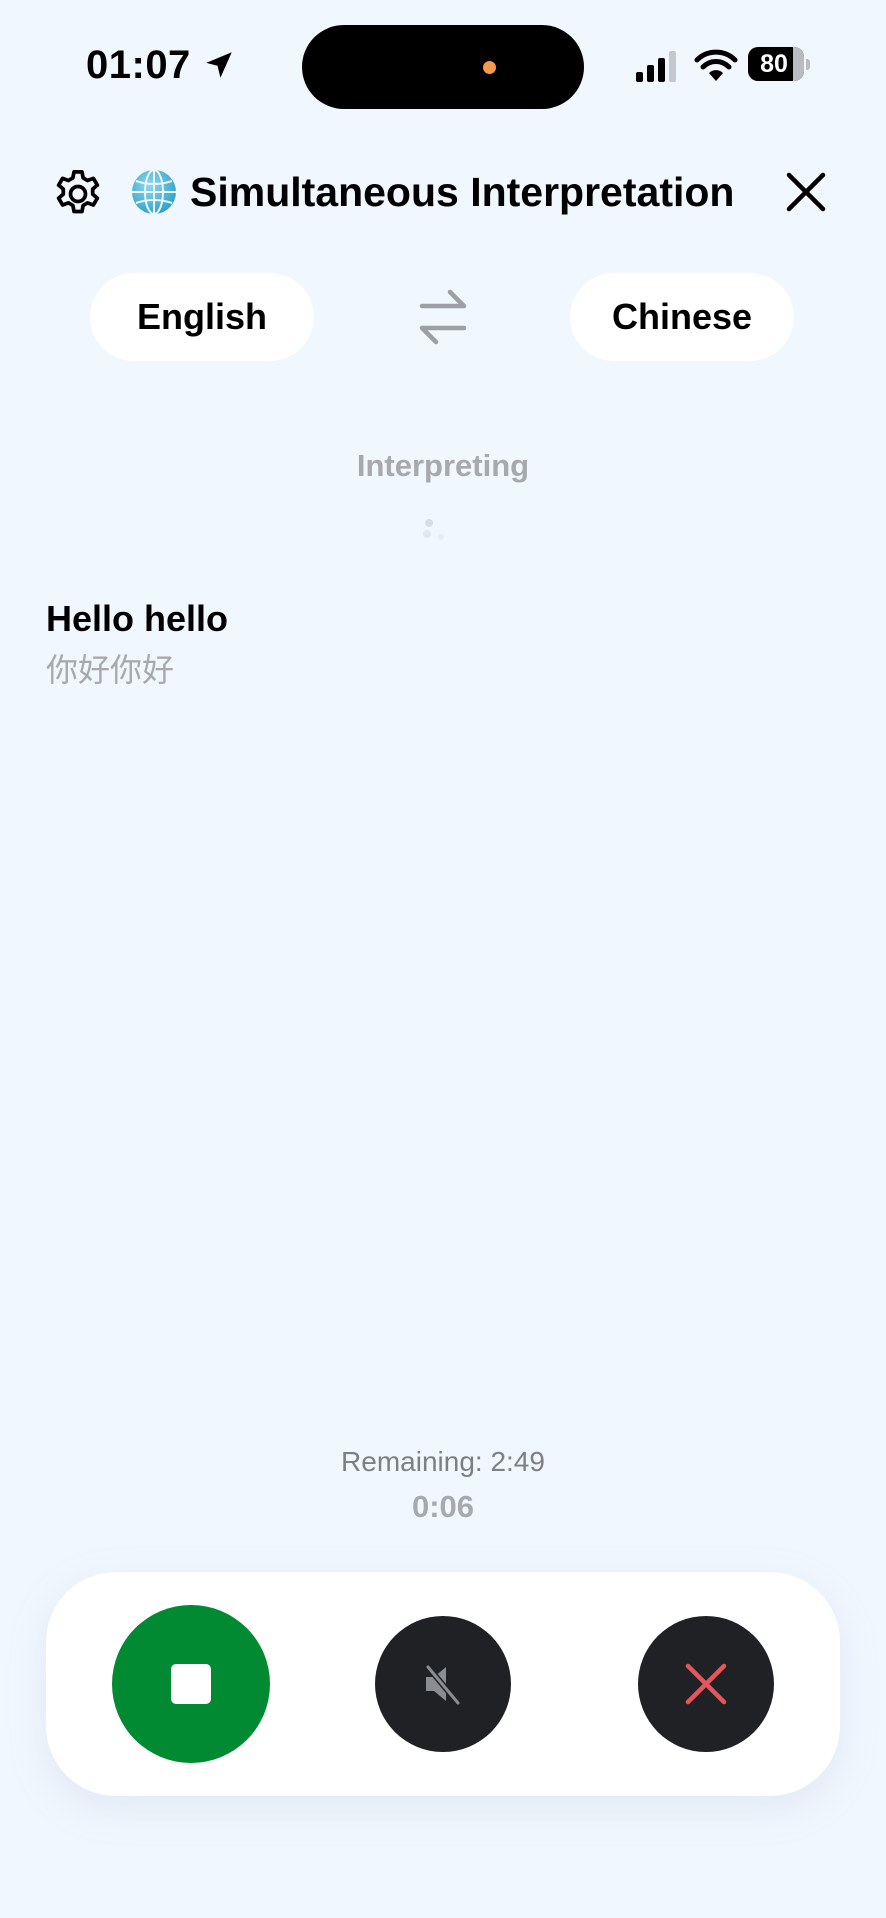  What do you see at coordinates (110, 670) in the screenshot?
I see `transcript-translated-text: 你好你好` at bounding box center [110, 670].